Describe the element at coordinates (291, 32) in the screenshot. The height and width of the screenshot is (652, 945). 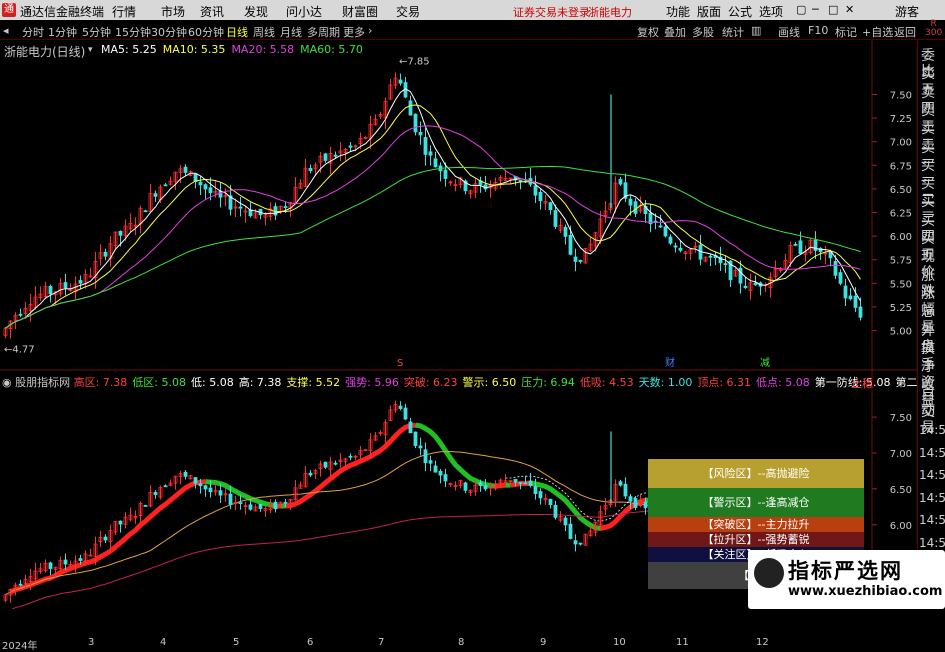
I see `period-month: 月线` at that location.